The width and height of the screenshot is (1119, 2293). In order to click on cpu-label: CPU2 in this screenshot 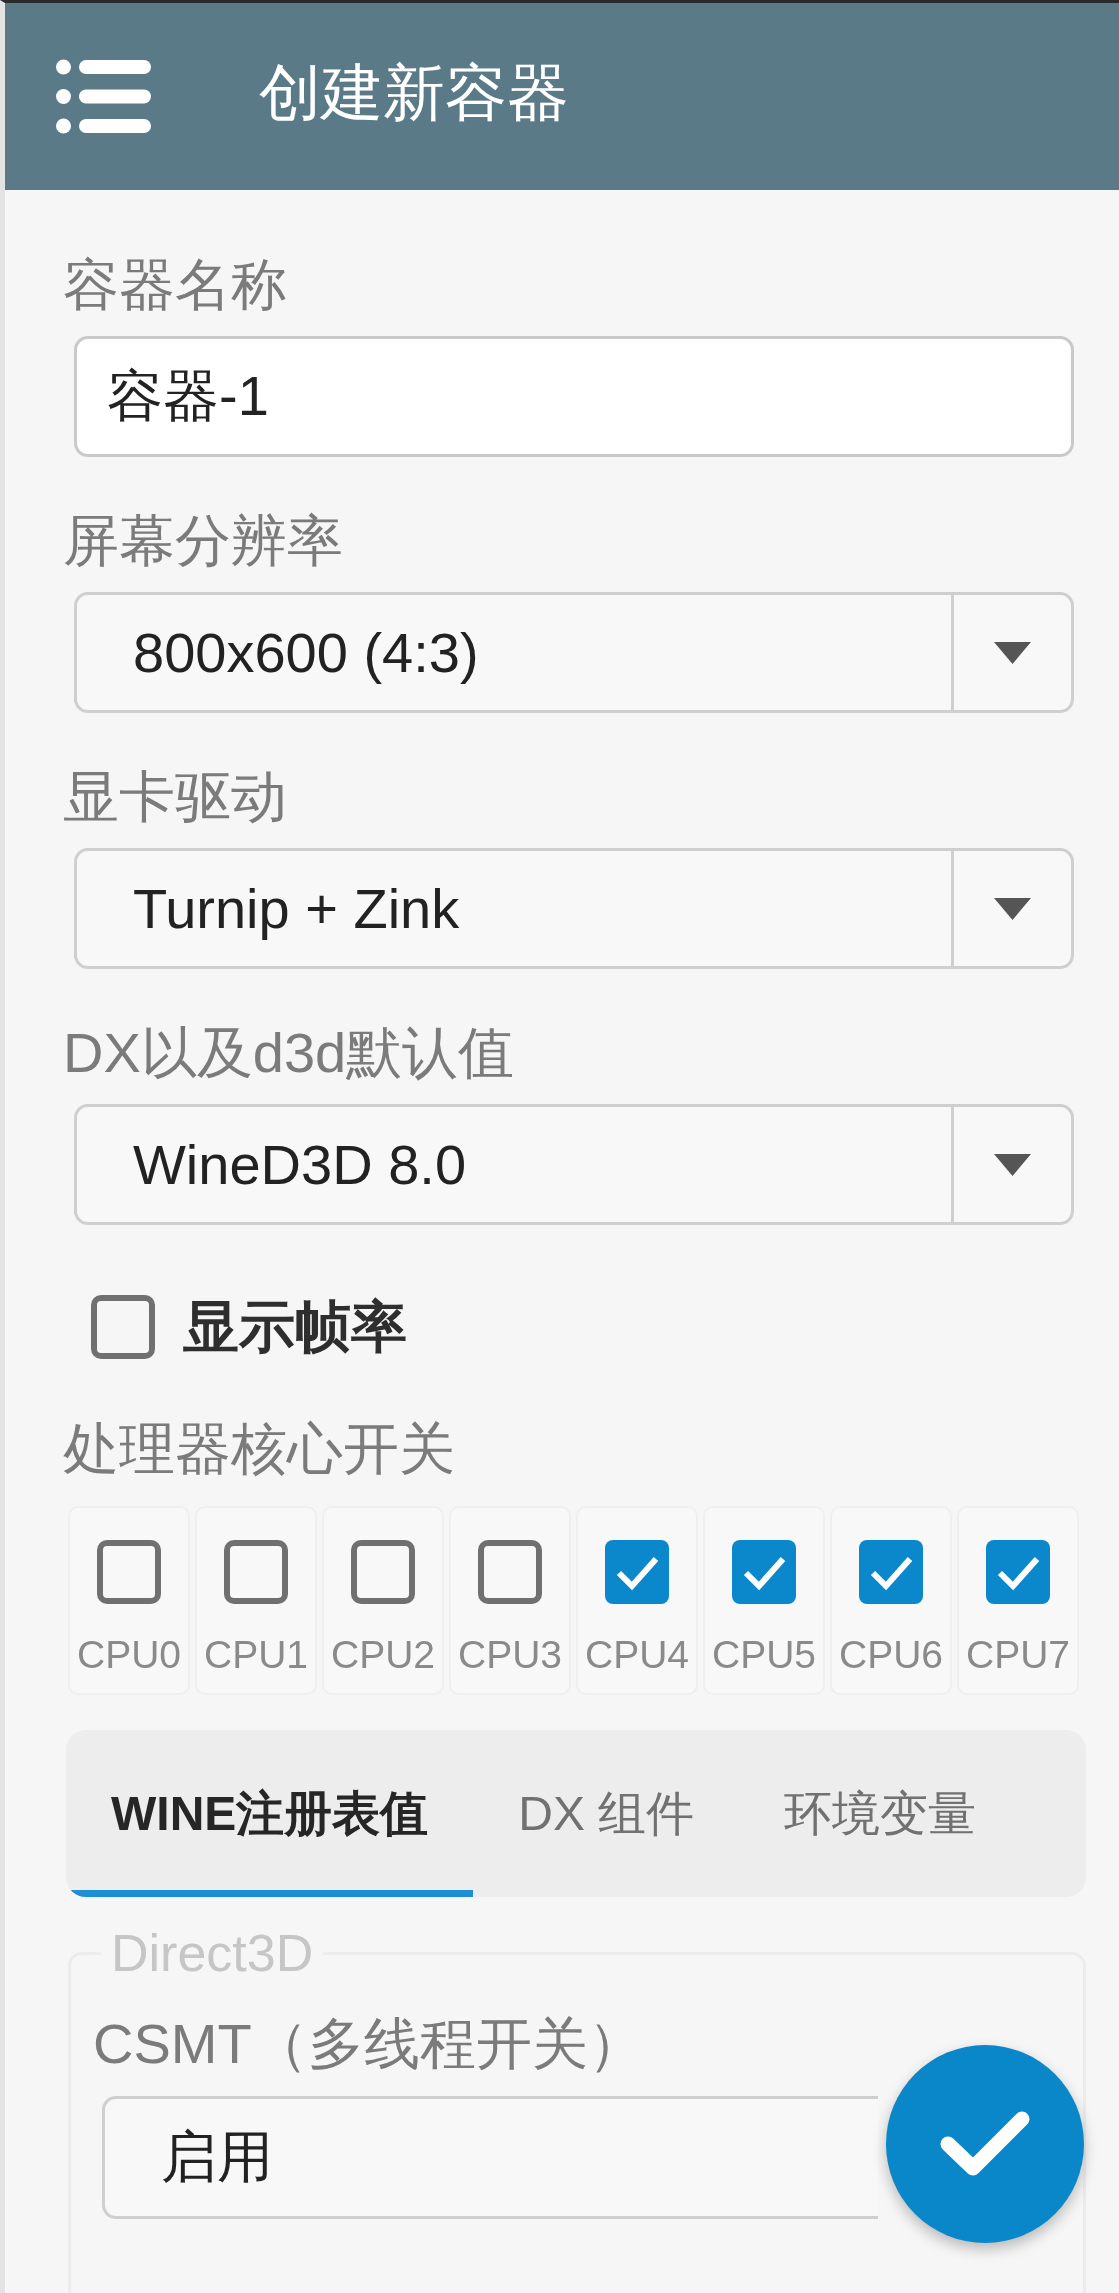, I will do `click(382, 1655)`.